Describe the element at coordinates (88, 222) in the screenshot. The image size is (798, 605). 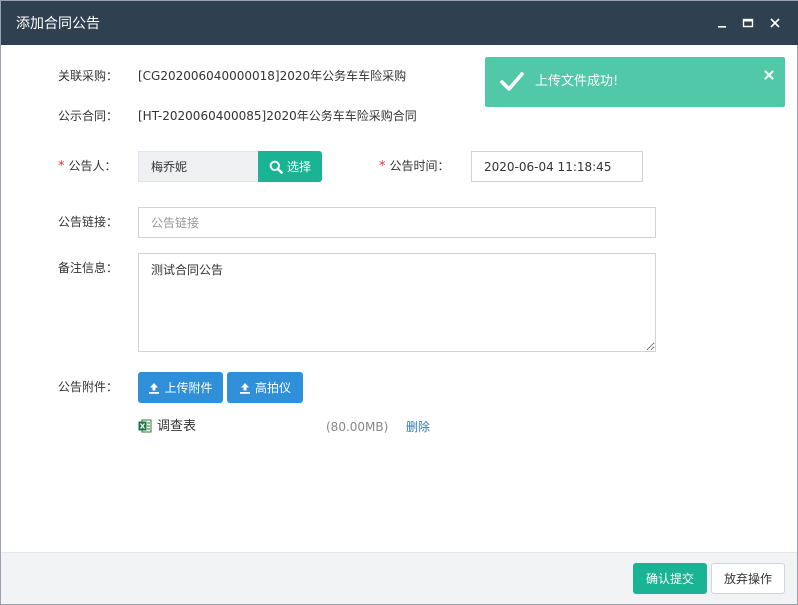
I see `link-label: 公告链接：` at that location.